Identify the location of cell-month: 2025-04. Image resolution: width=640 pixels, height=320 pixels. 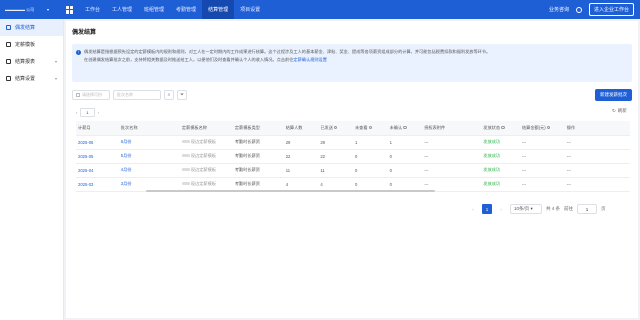
(97, 170).